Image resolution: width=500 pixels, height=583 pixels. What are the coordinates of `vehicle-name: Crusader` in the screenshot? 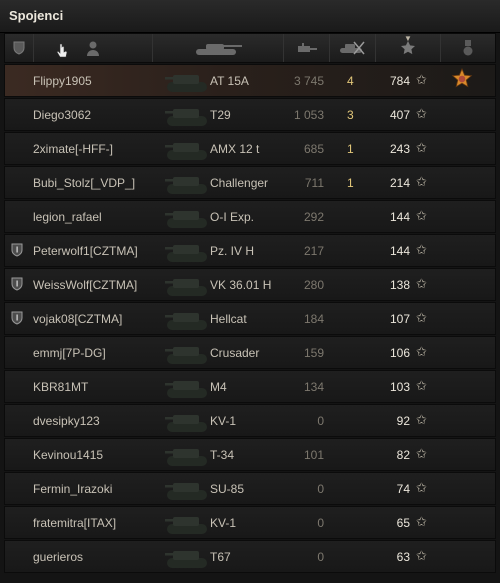 It's located at (235, 353).